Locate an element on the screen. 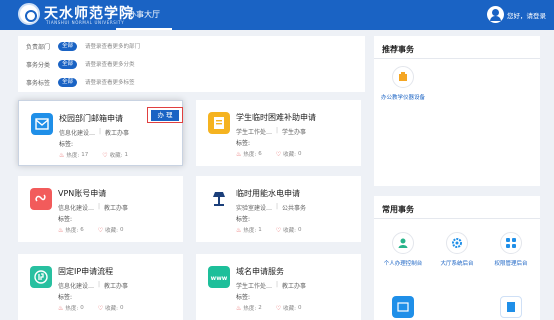 This screenshot has height=320, width=554. heat-count: 1 is located at coordinates (260, 230).